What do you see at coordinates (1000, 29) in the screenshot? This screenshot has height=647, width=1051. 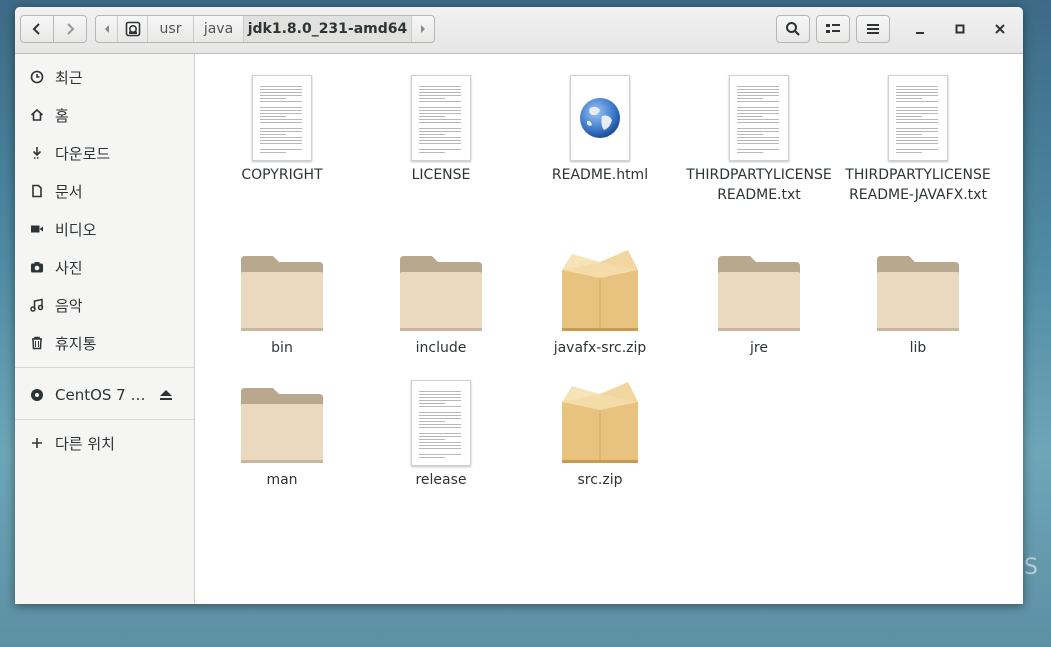 I see `close-button` at bounding box center [1000, 29].